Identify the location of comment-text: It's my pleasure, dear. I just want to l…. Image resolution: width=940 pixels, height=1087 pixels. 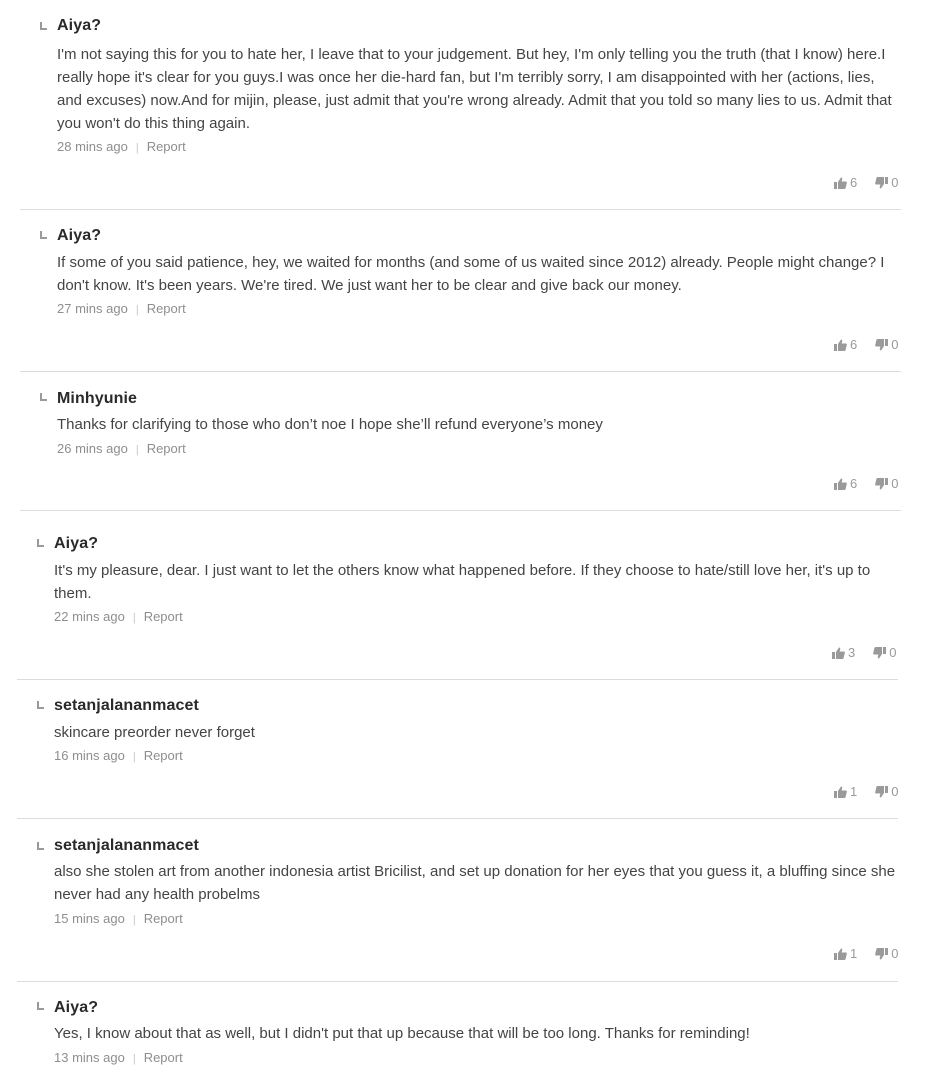
(462, 582).